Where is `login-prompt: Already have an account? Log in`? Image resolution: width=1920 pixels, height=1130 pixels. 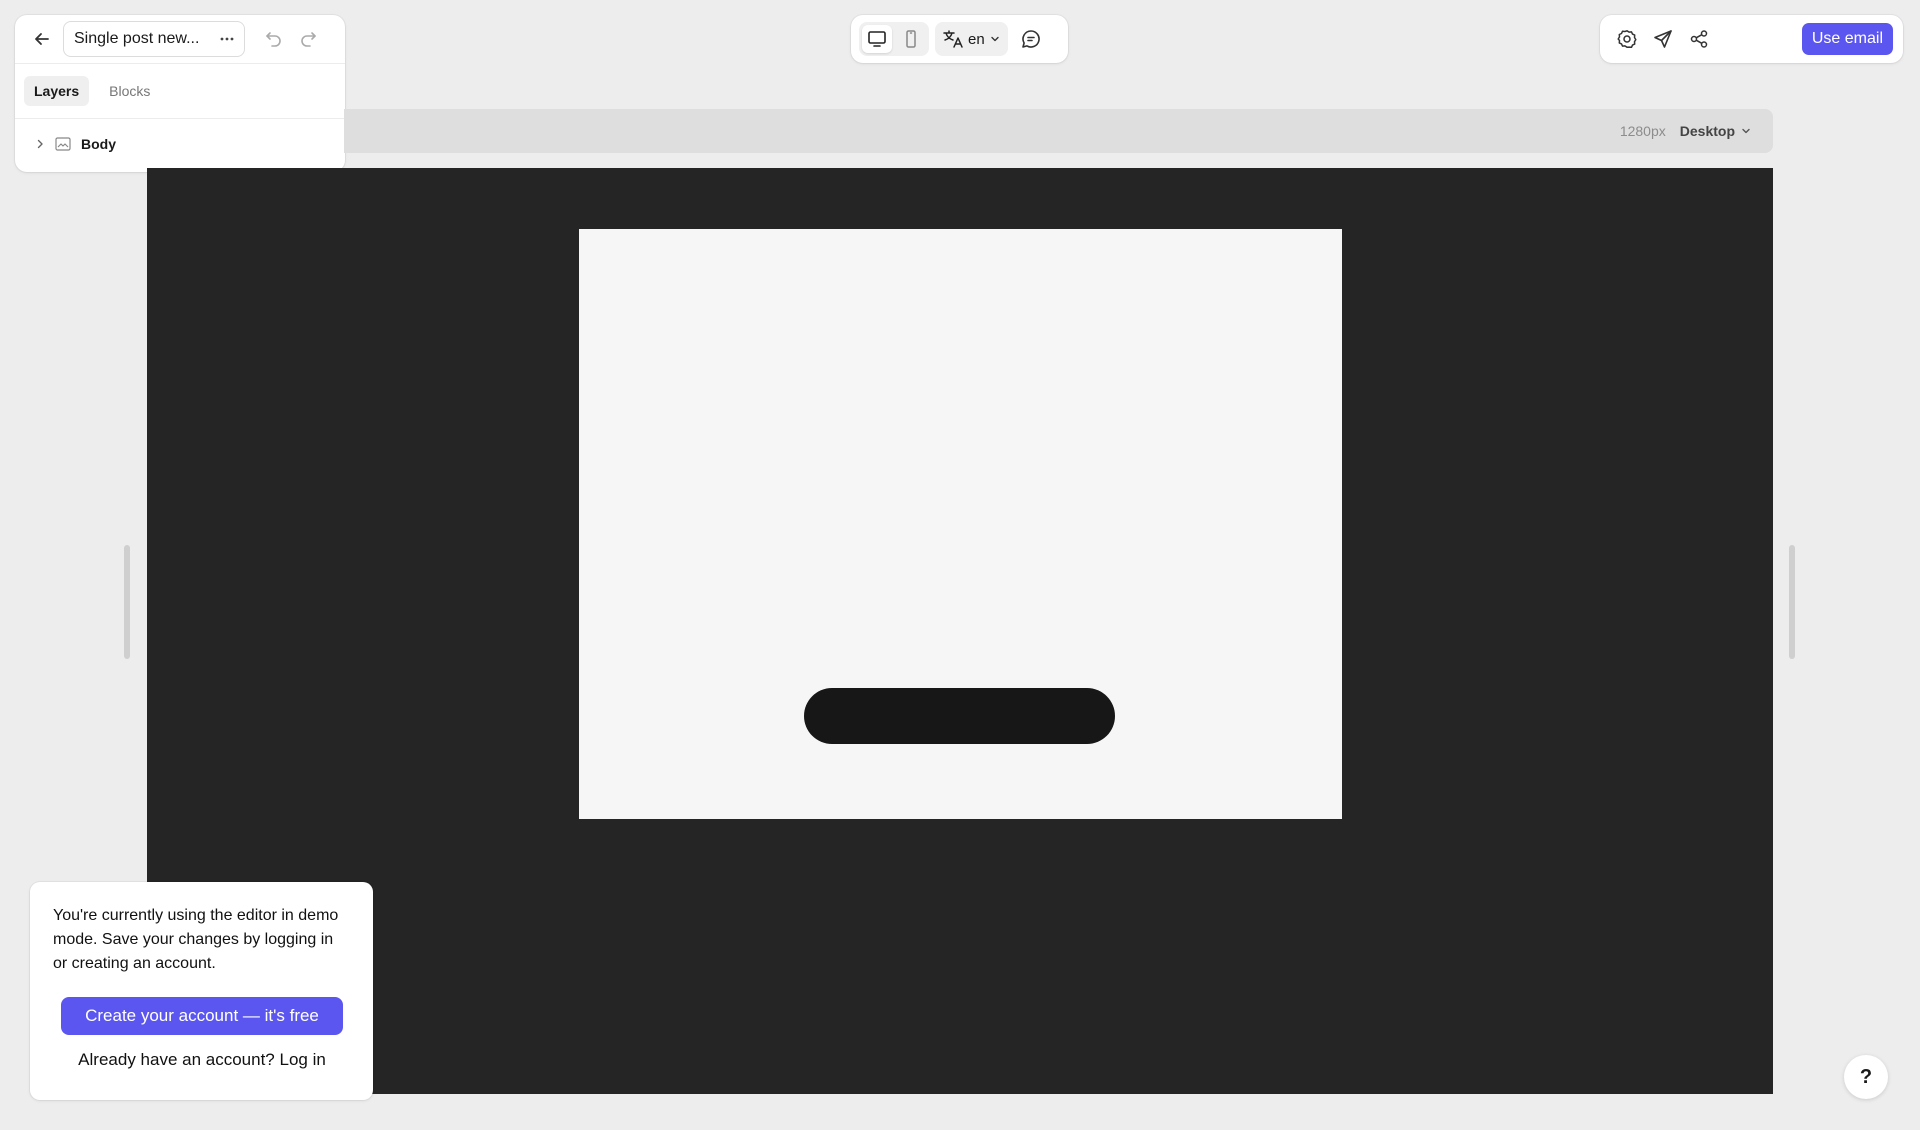
login-prompt: Already have an account? Log in is located at coordinates (202, 1060).